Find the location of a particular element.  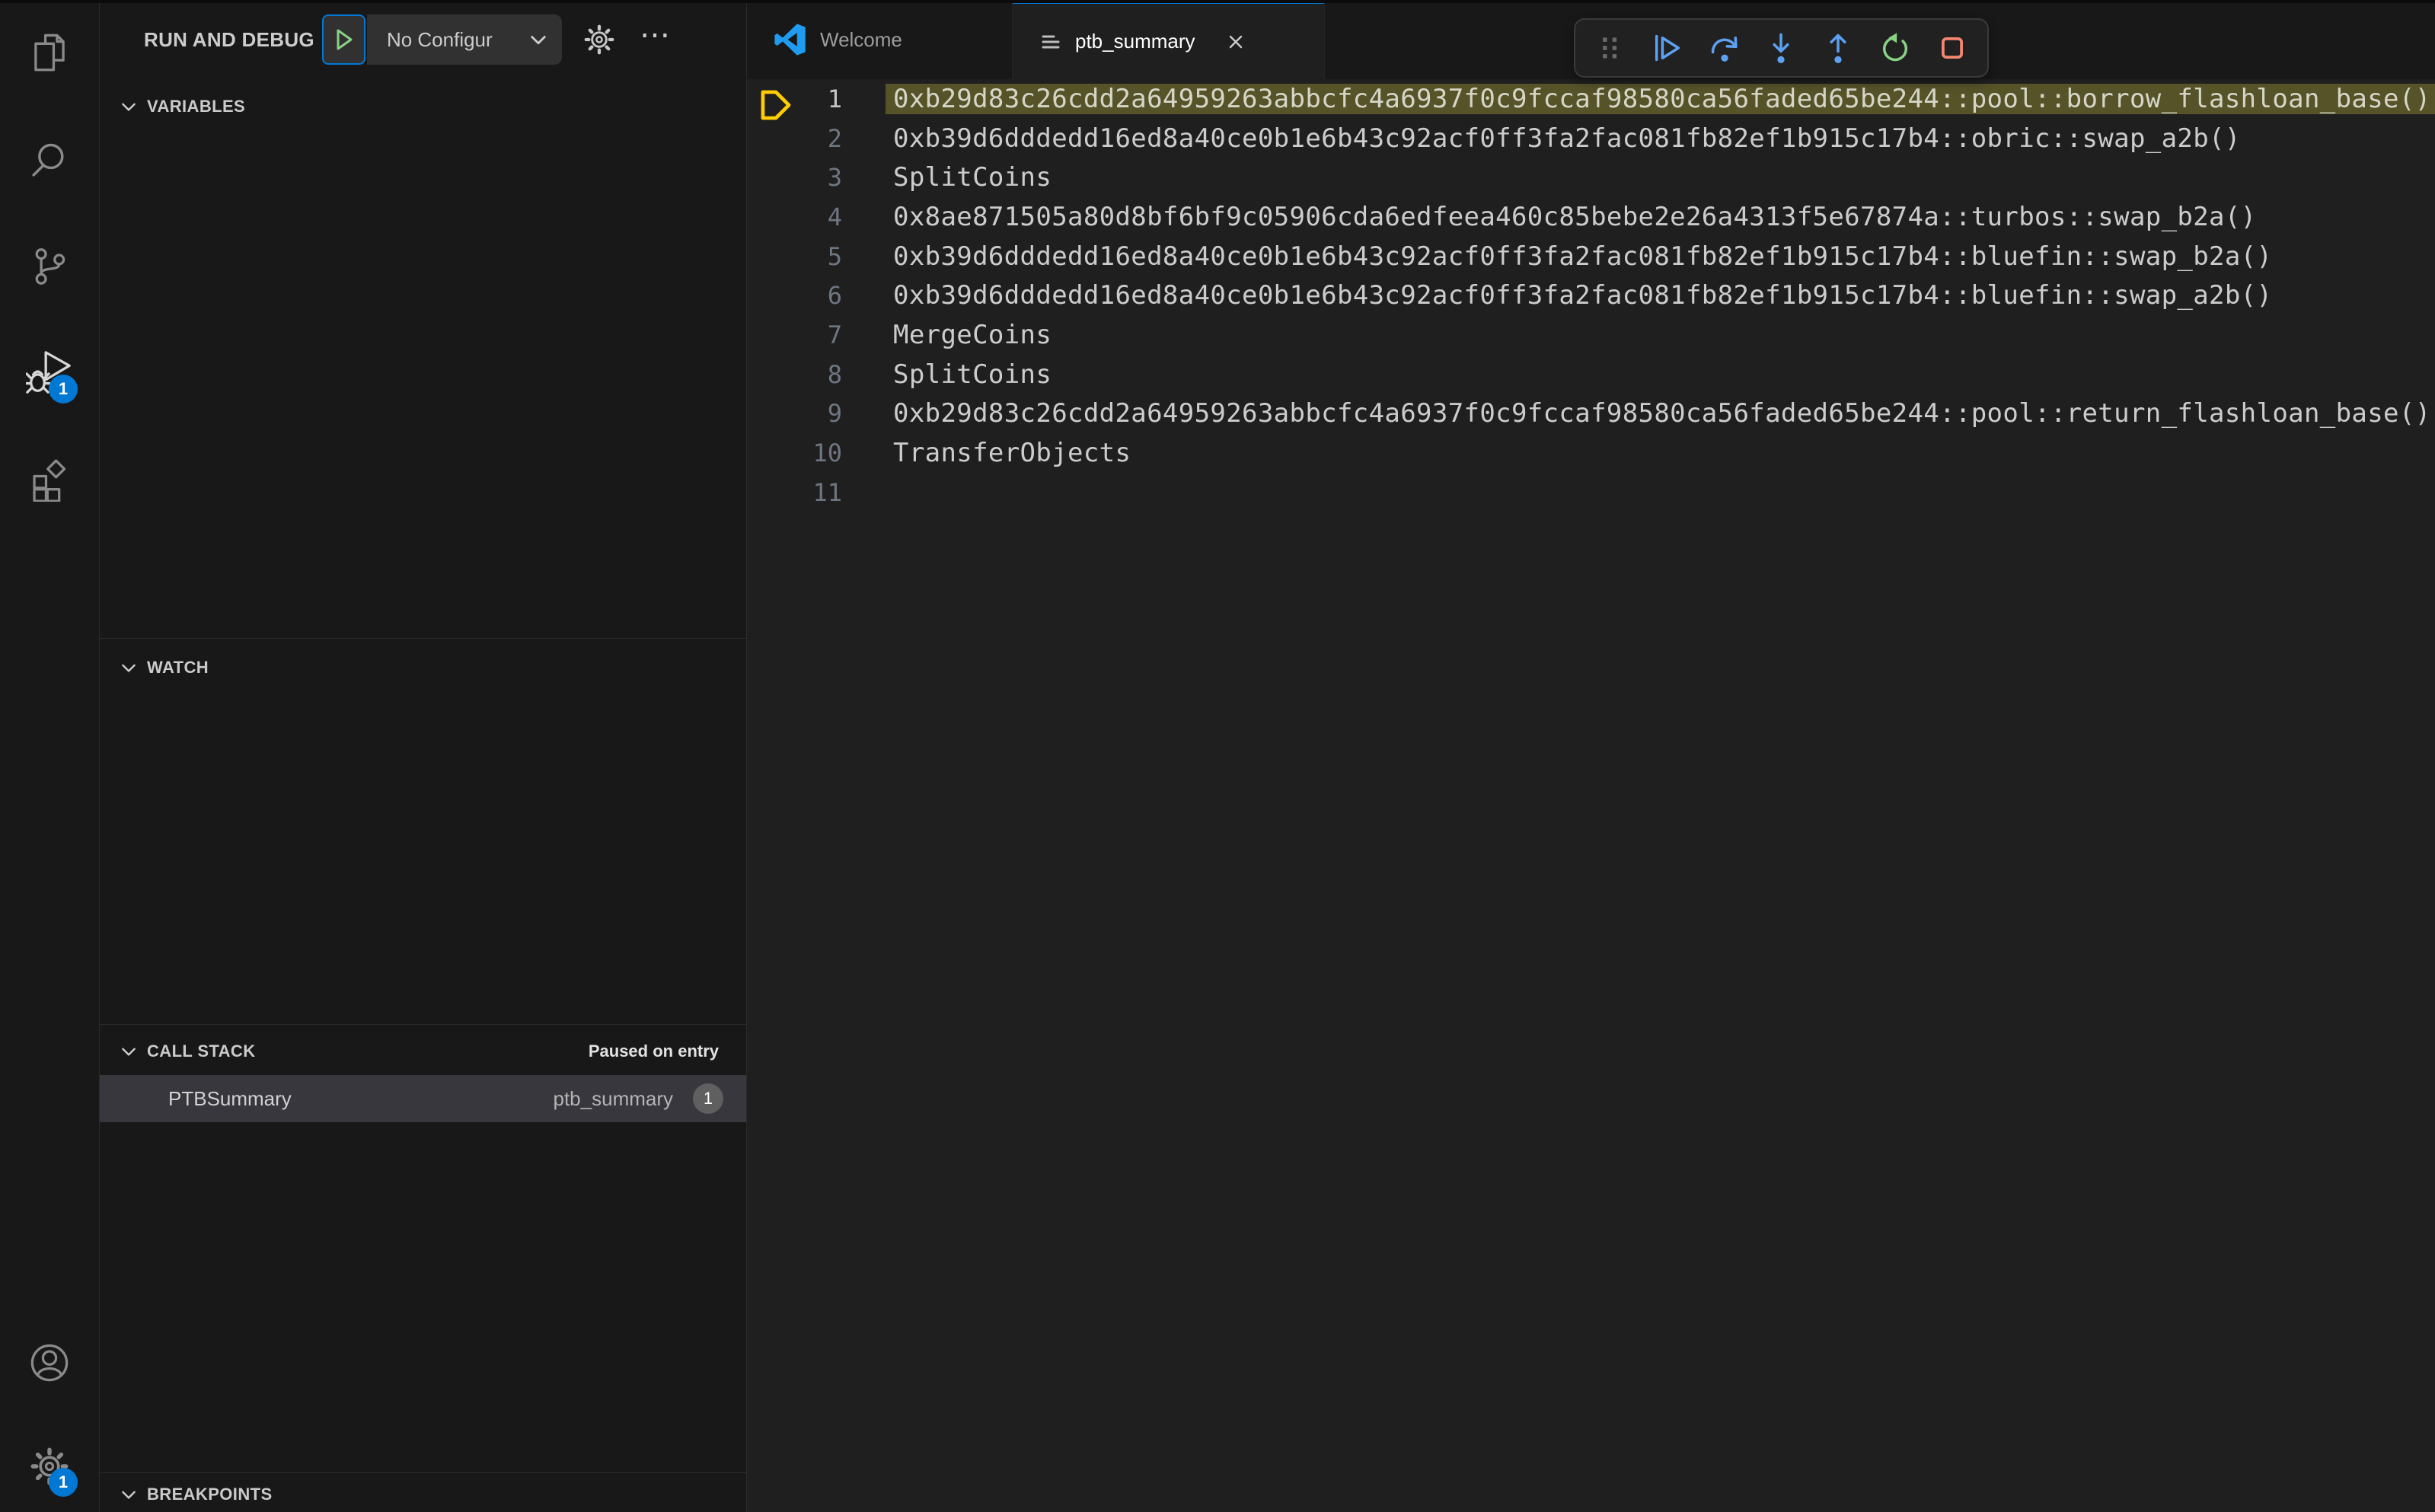

section-header-watch: WATCH is located at coordinates (164, 667).